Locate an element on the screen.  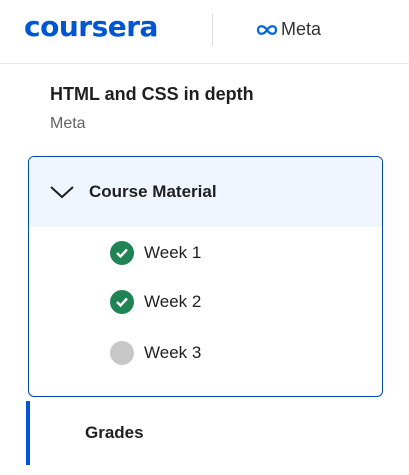
week-1-item: Week 1 is located at coordinates (155, 253).